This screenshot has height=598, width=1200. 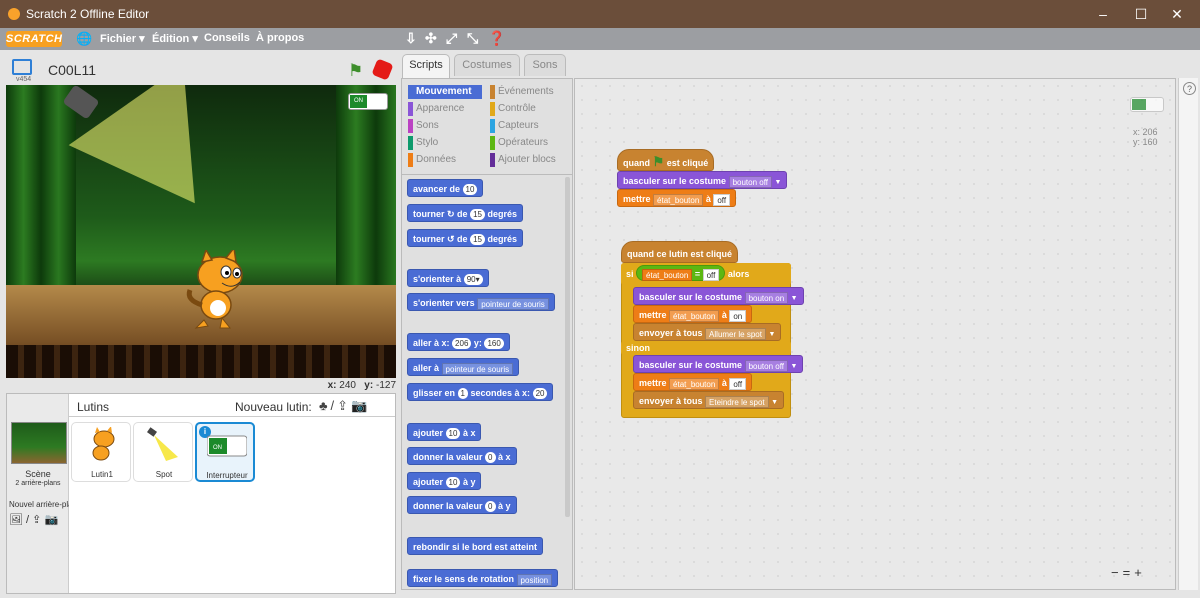 What do you see at coordinates (530, 92) in the screenshot?
I see `category-events: Événements` at bounding box center [530, 92].